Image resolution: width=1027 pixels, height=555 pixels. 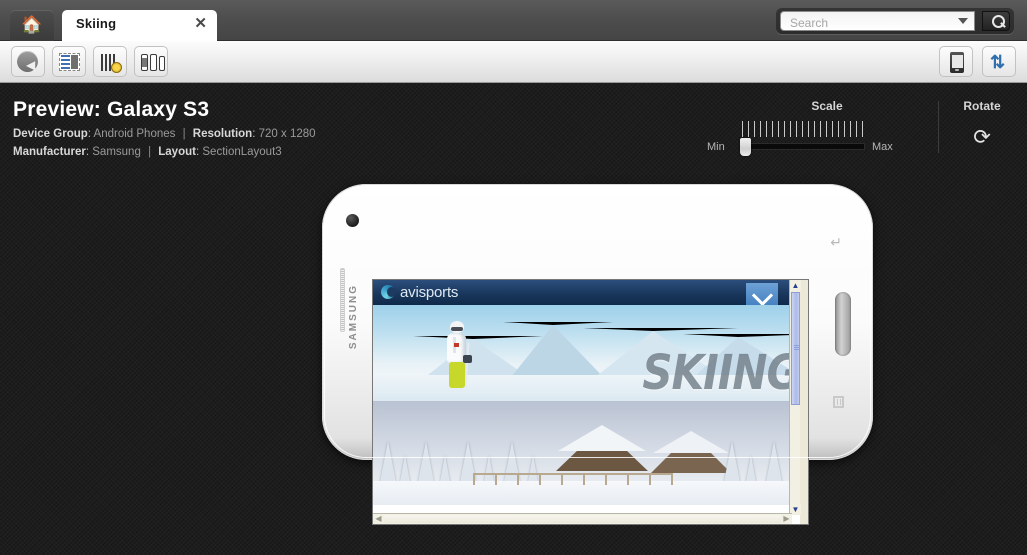 I want to click on colon-2: :, so click(x=254, y=134).